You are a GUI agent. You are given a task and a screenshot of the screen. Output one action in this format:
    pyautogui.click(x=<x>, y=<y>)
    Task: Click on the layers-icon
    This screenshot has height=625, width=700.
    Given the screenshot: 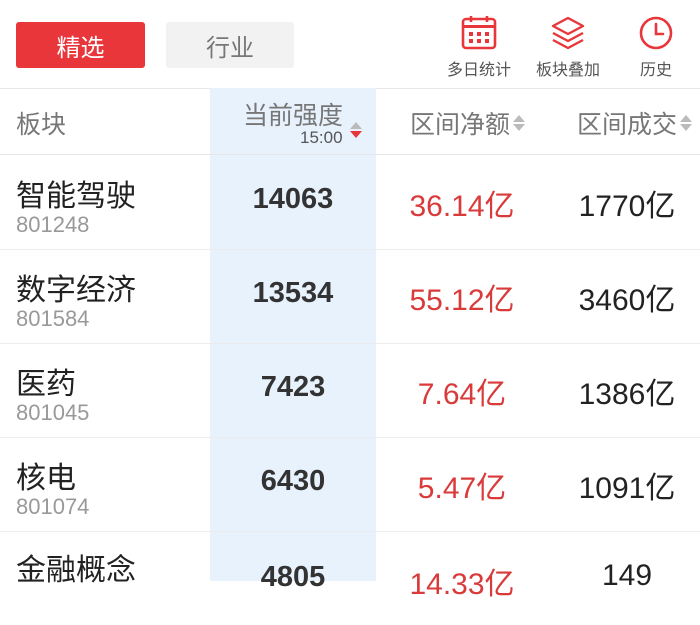 What is the action you would take?
    pyautogui.click(x=568, y=33)
    